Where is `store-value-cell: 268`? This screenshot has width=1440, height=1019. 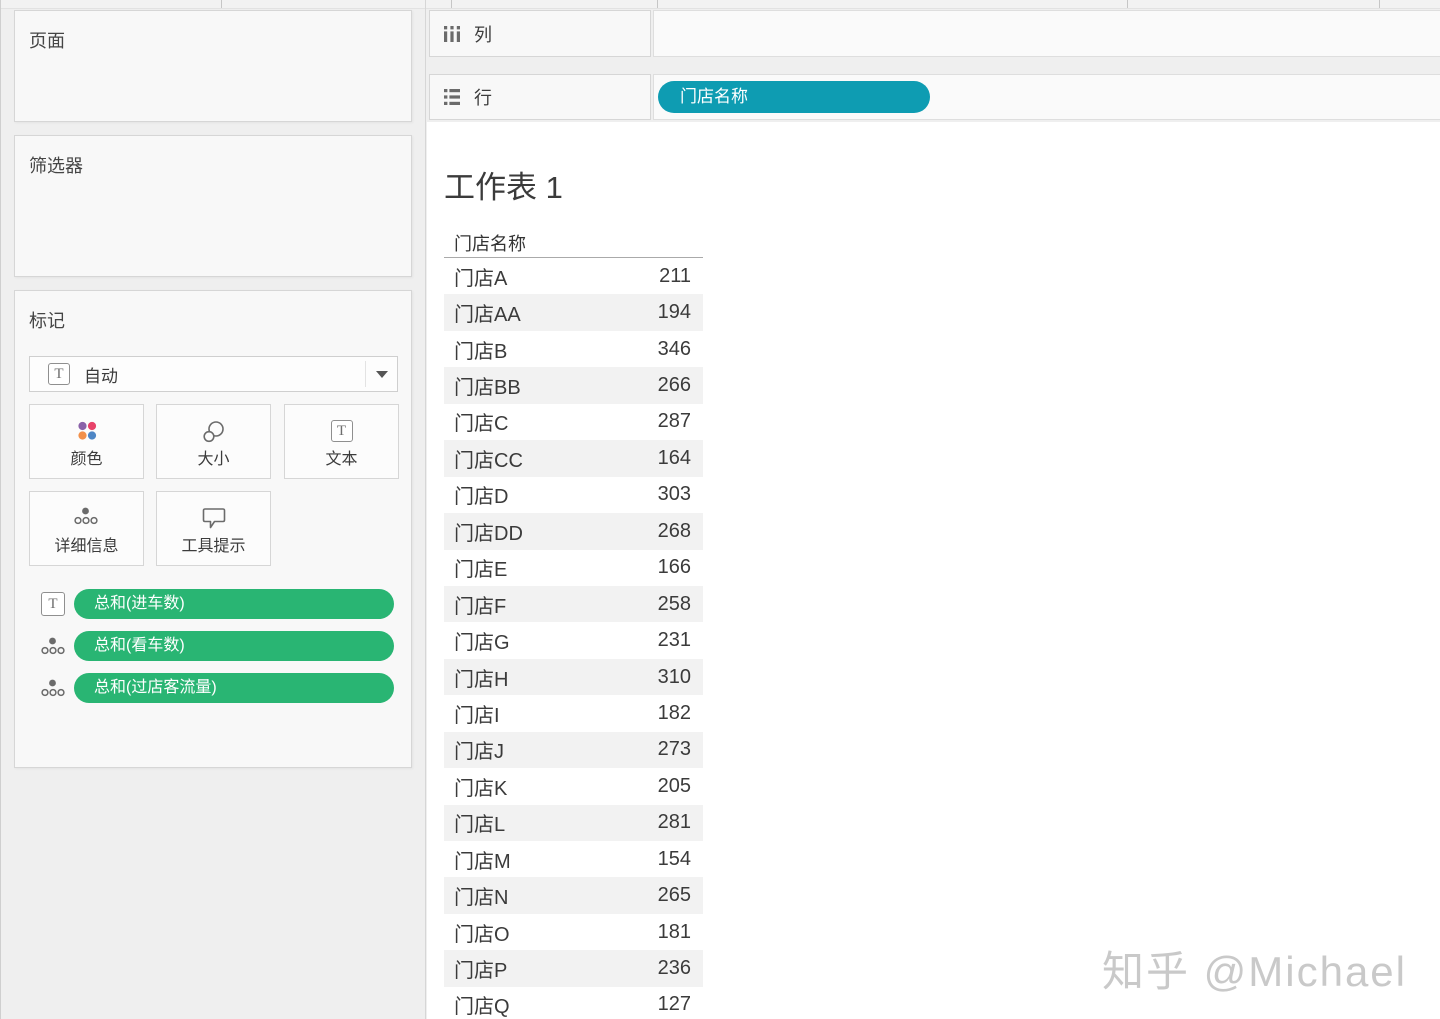
store-value-cell: 268 is located at coordinates (674, 530).